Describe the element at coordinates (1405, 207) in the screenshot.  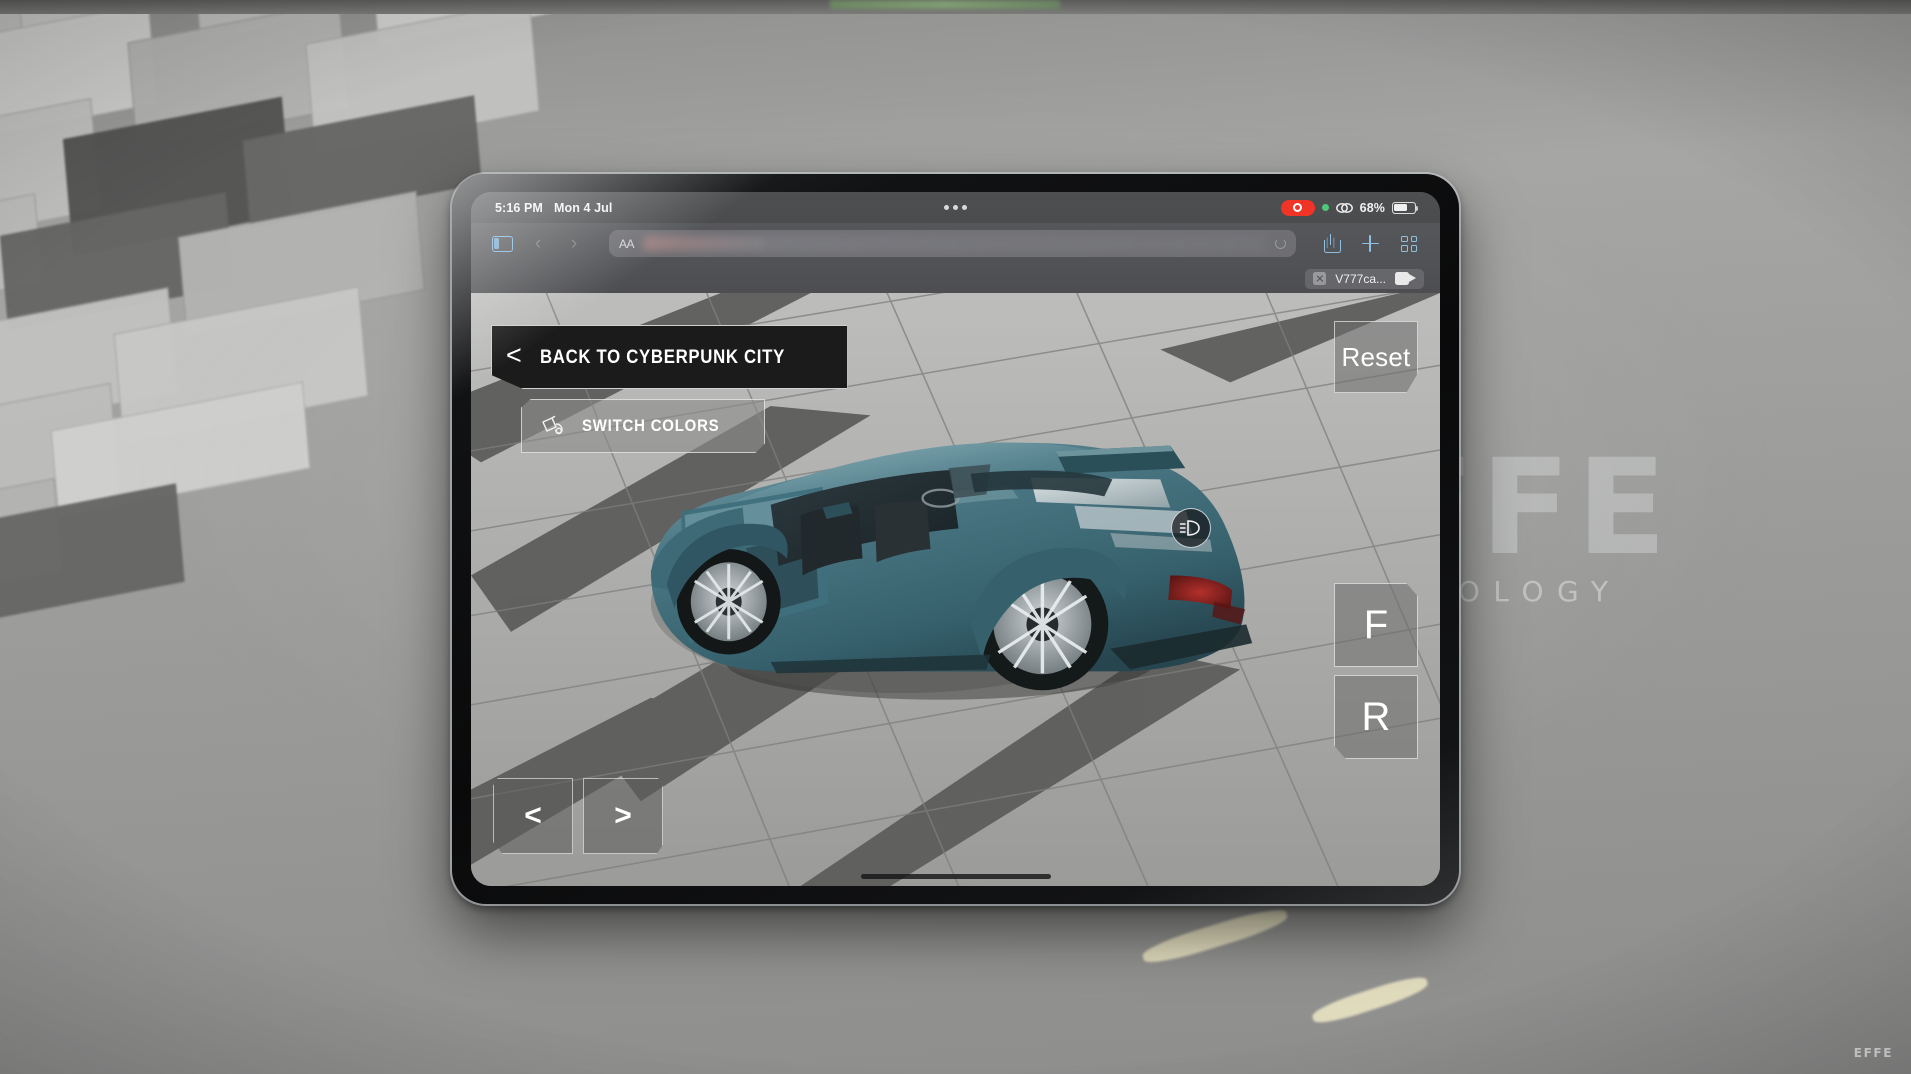
I see `battery-icon` at that location.